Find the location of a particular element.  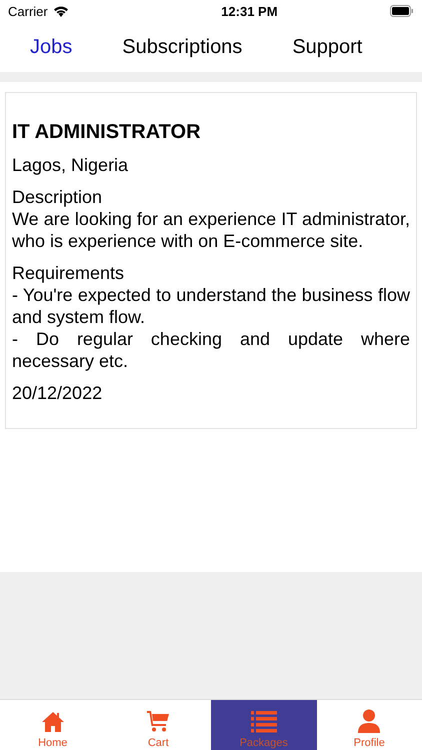

list-icon is located at coordinates (263, 722).